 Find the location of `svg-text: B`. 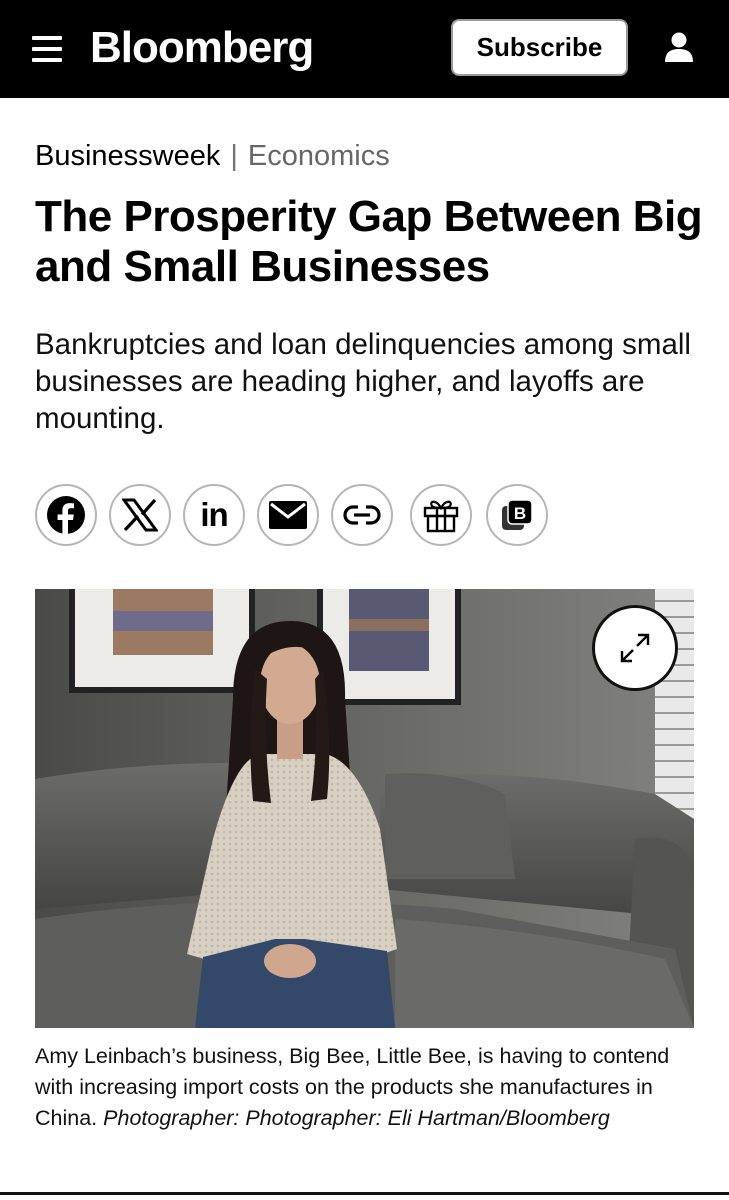

svg-text: B is located at coordinates (520, 513).